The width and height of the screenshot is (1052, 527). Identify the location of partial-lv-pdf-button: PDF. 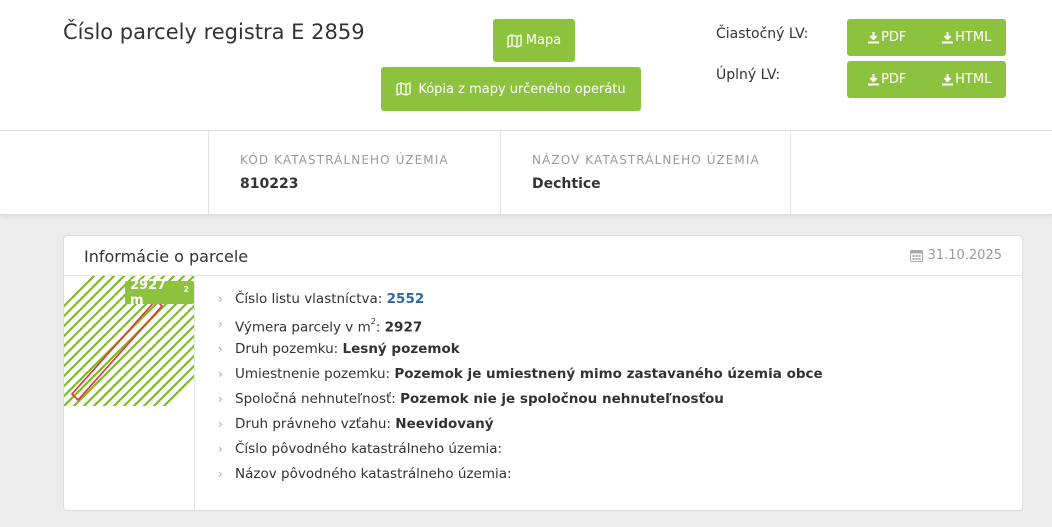
(887, 37).